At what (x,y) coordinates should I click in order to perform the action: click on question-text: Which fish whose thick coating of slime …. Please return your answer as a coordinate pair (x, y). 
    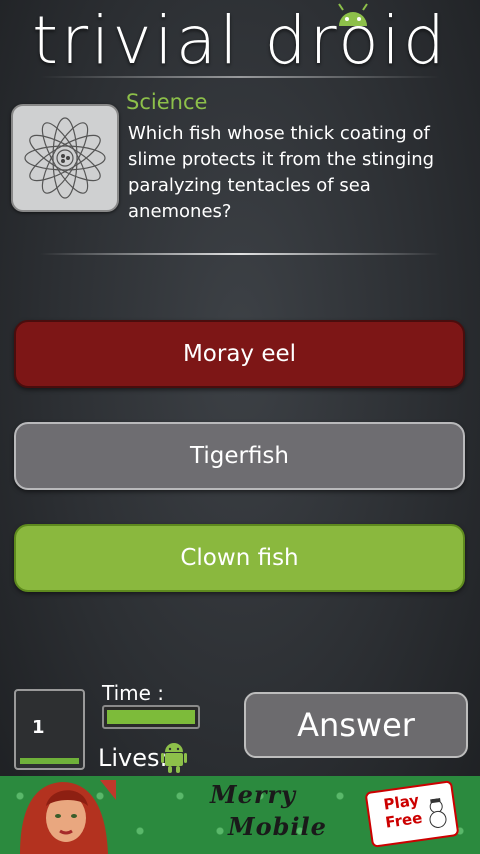
    Looking at the image, I should click on (281, 172).